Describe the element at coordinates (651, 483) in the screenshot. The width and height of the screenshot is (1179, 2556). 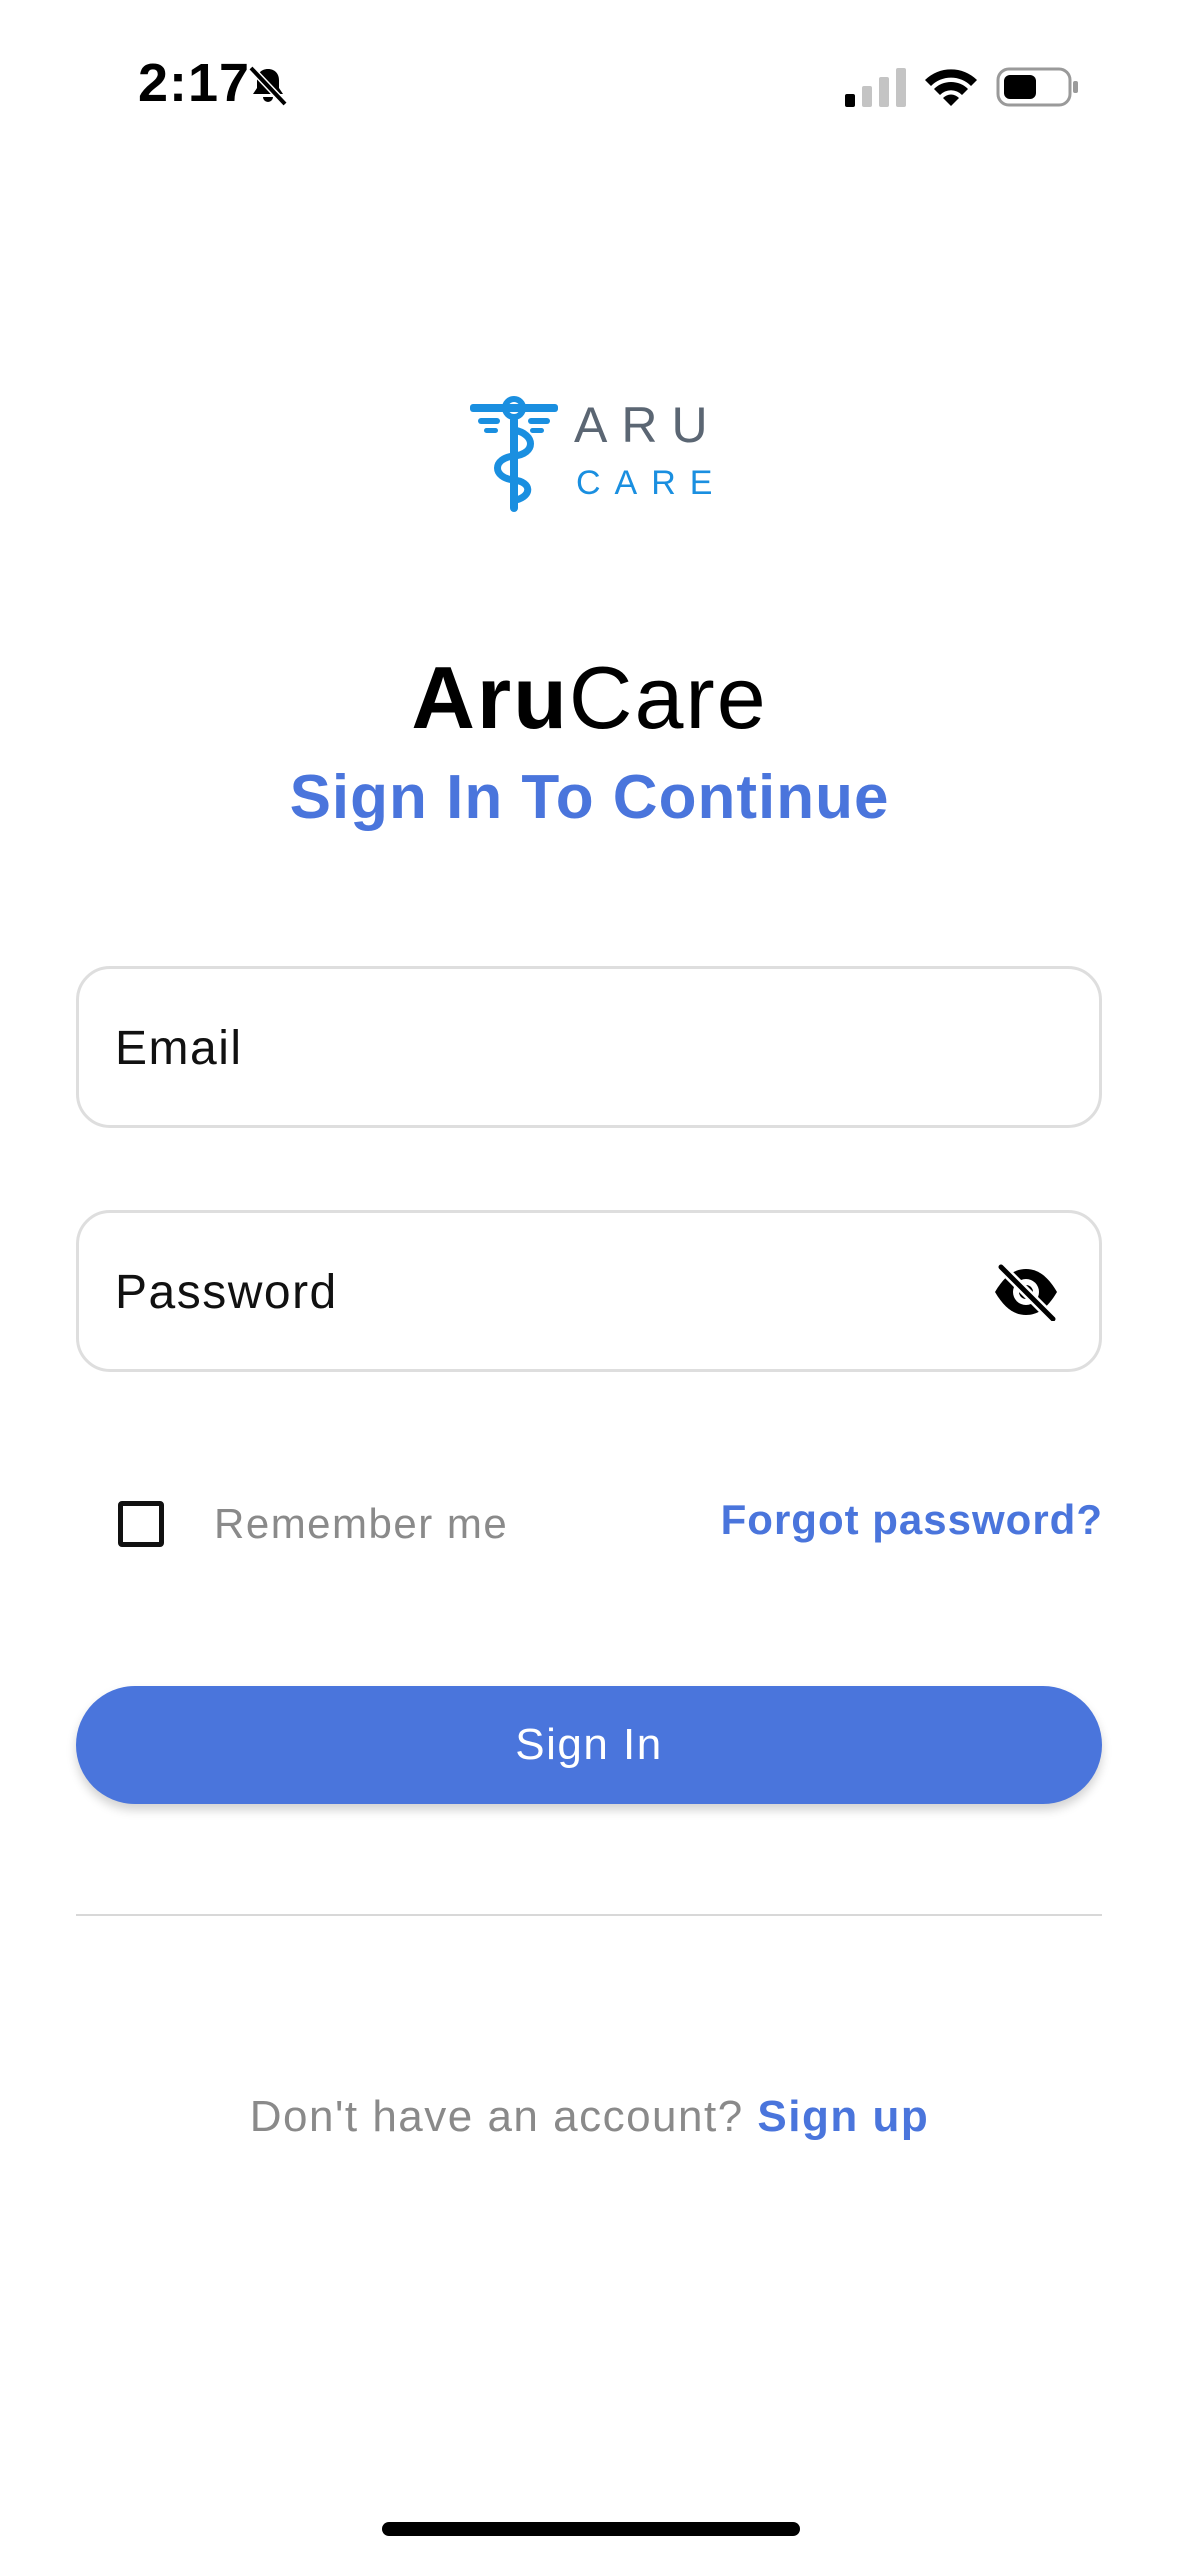
I see `logo-wordmark-bottom: CARE` at that location.